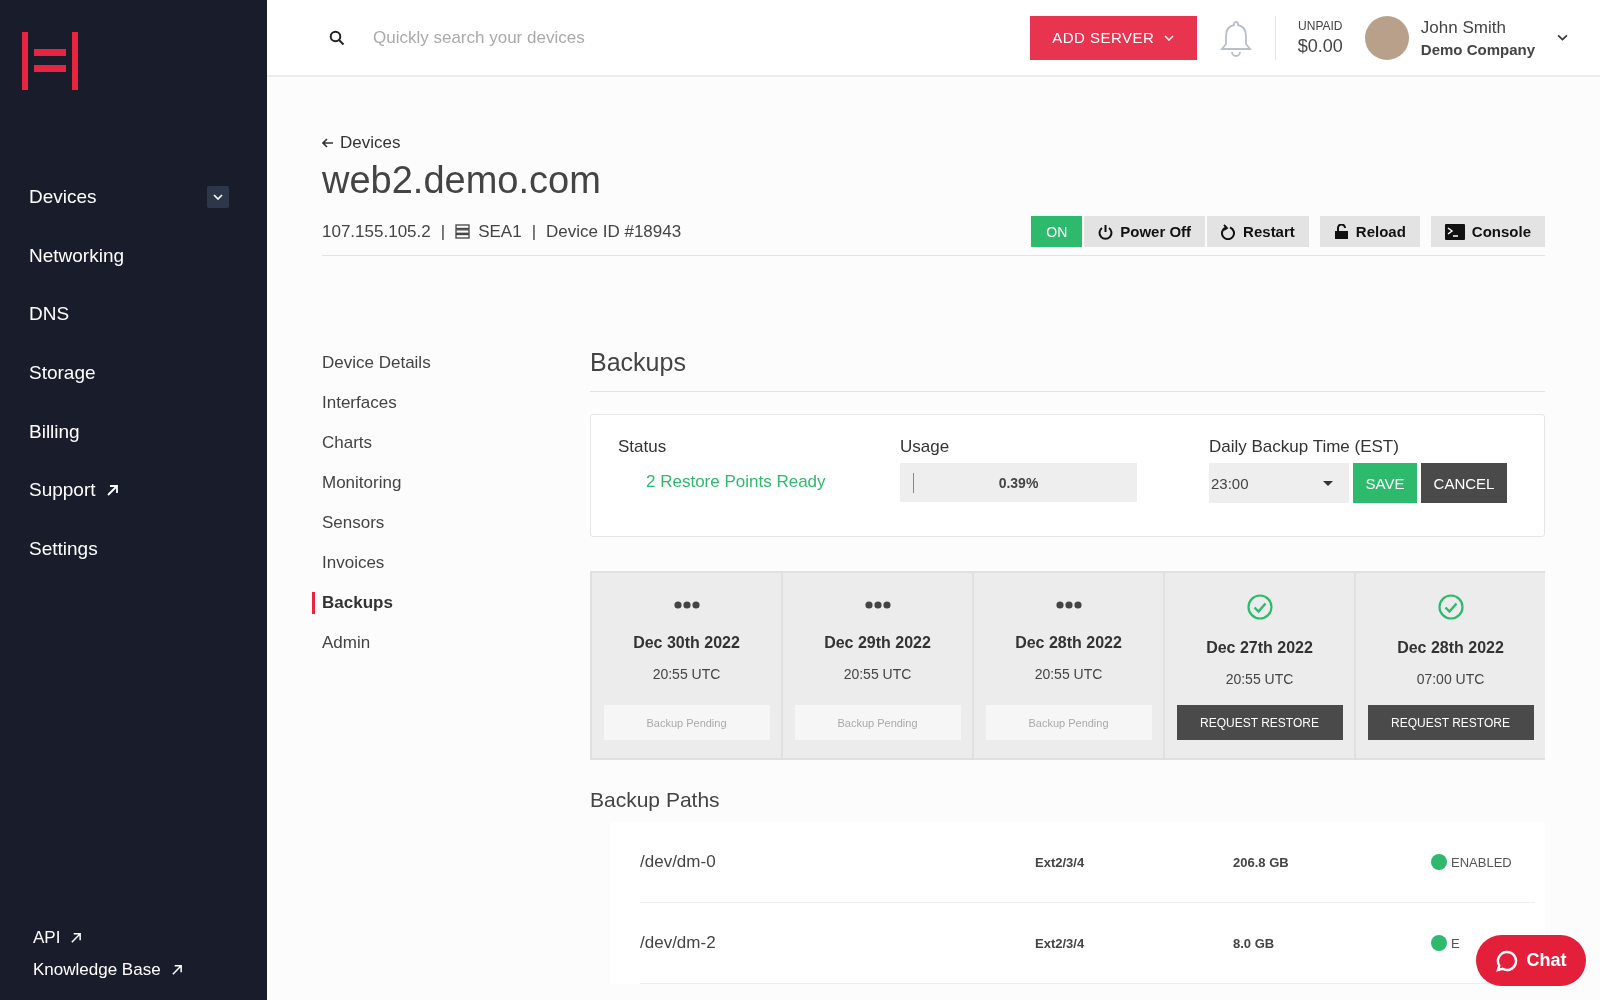  What do you see at coordinates (655, 800) in the screenshot?
I see `section-title: Backup Paths` at bounding box center [655, 800].